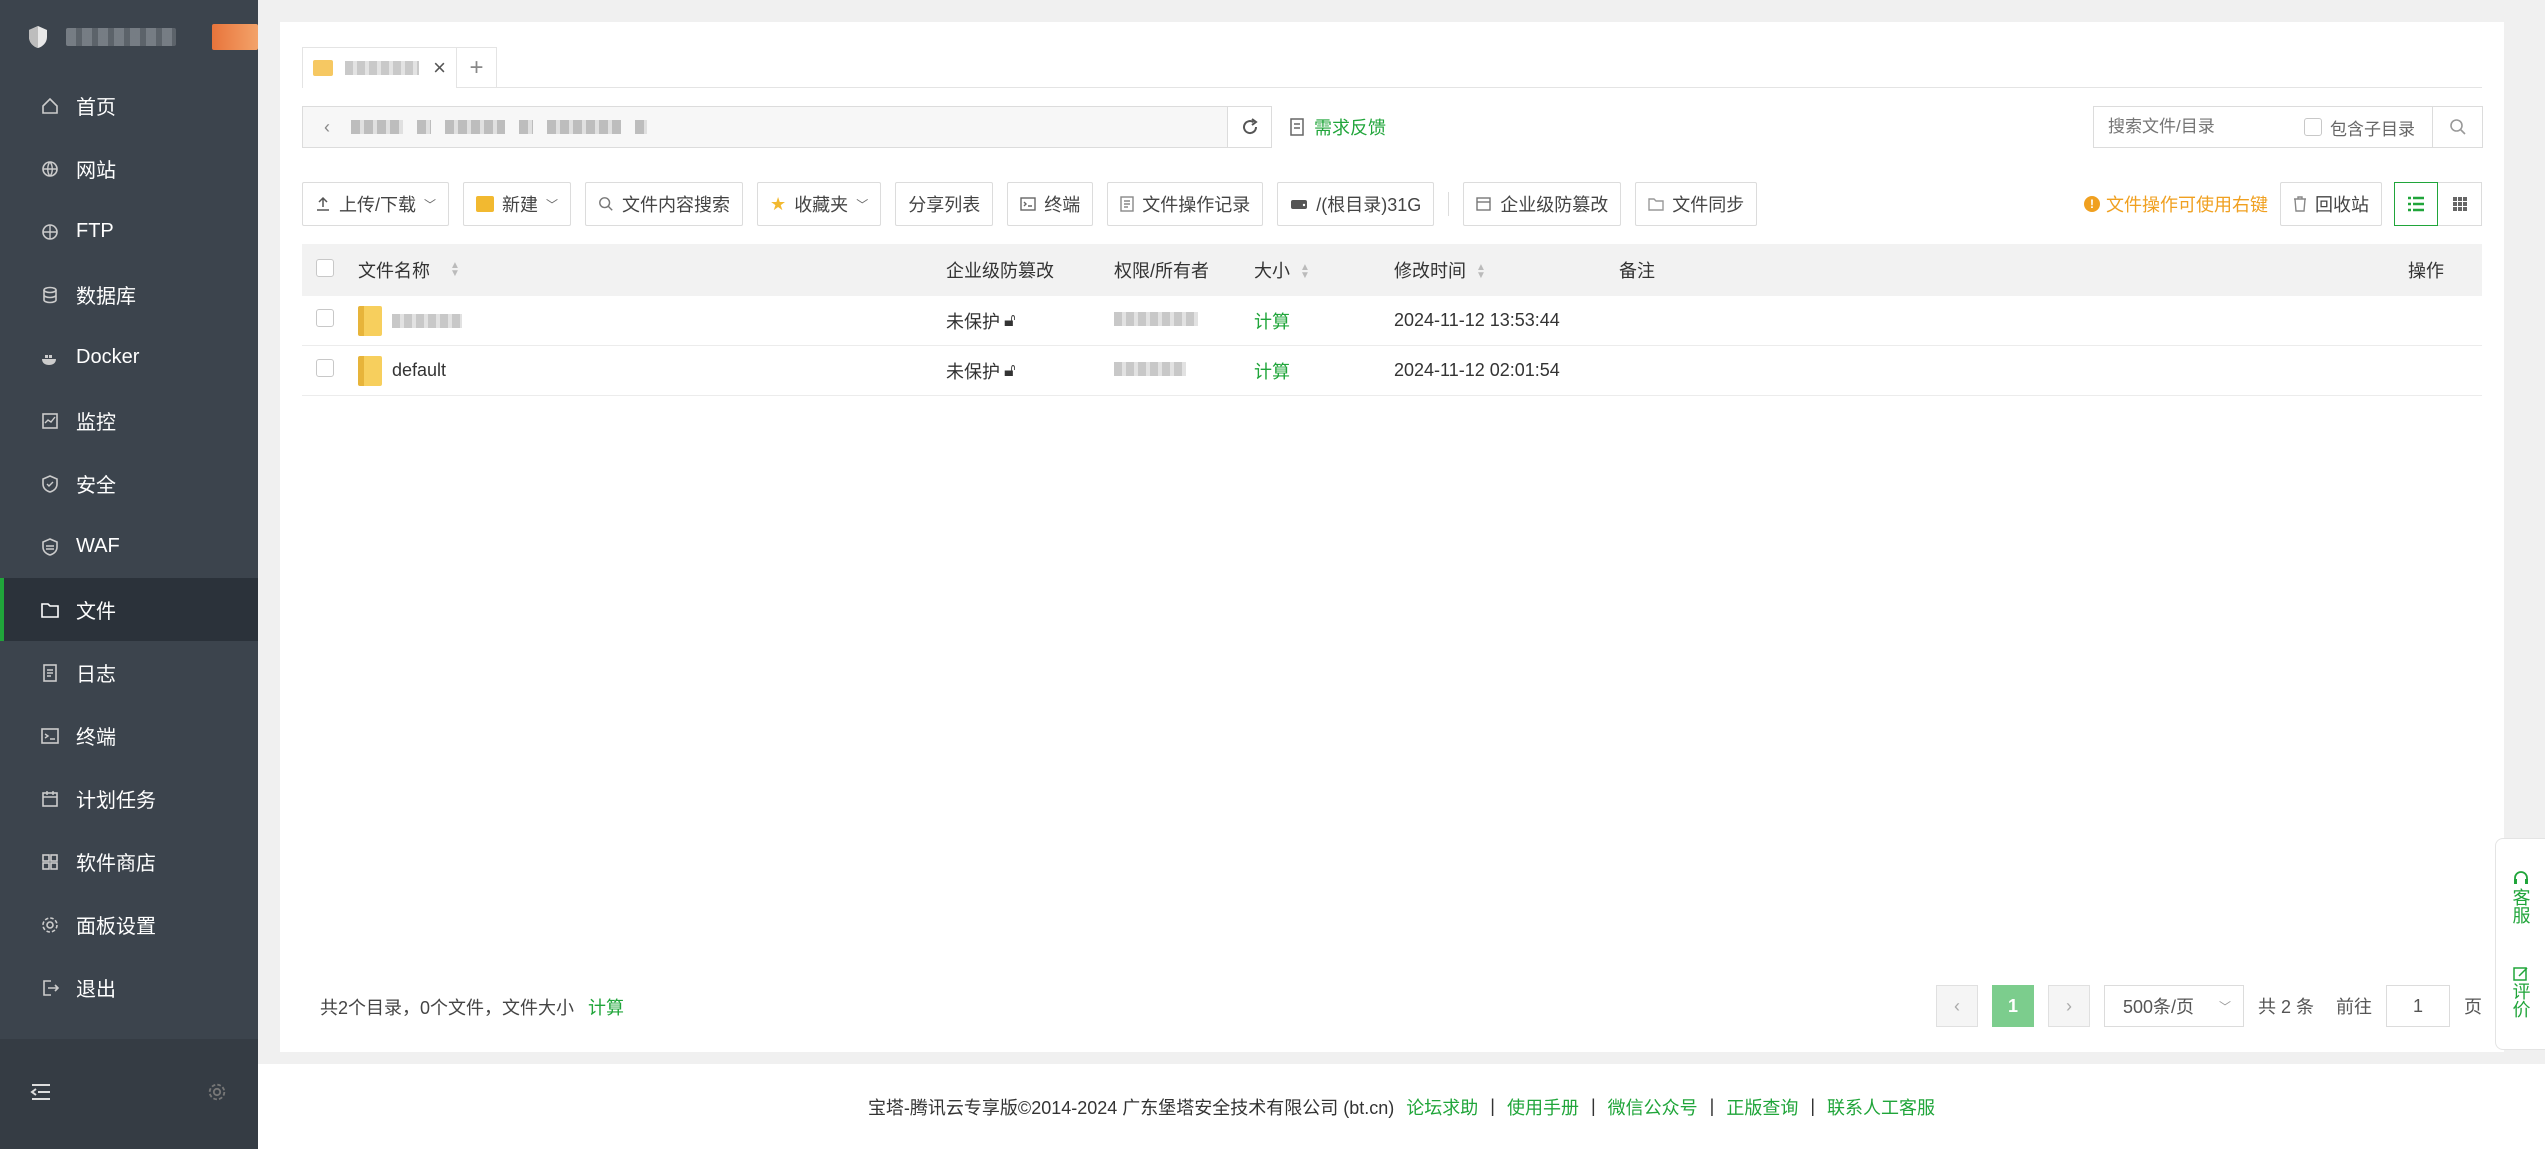 The image size is (2545, 1149). What do you see at coordinates (96, 990) in the screenshot?
I see `sidebar-item-label: 退出` at bounding box center [96, 990].